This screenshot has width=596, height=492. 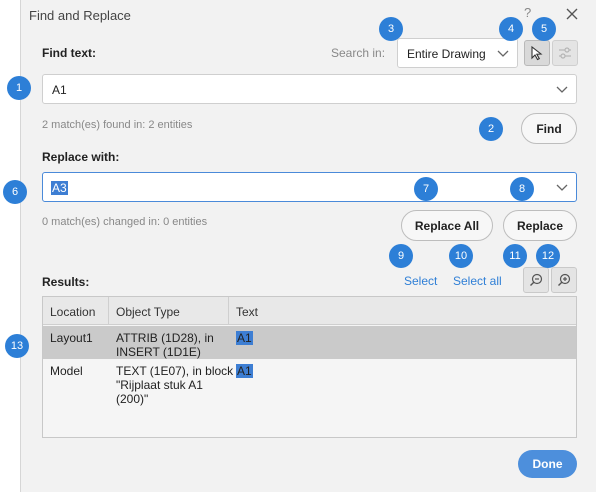 What do you see at coordinates (522, 189) in the screenshot?
I see `callout-marker: 8` at bounding box center [522, 189].